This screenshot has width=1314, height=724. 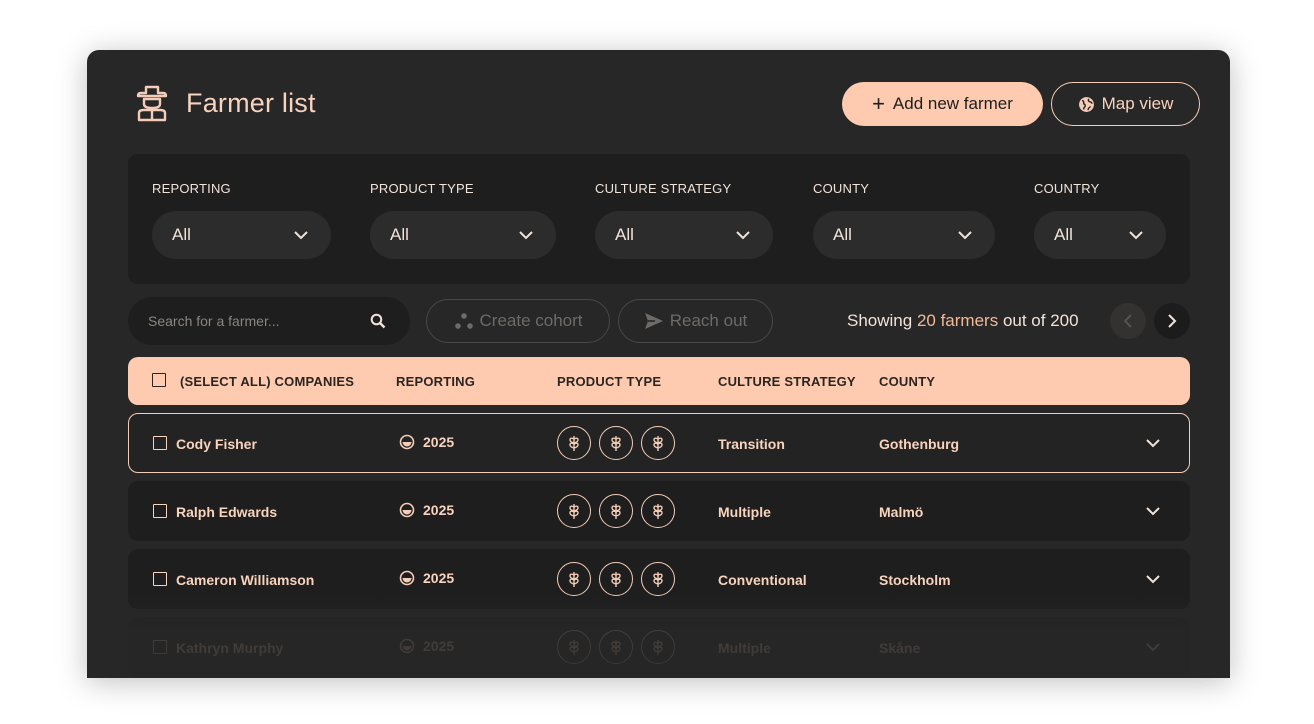 I want to click on filter-country: COUNTRY All, so click(x=1100, y=220).